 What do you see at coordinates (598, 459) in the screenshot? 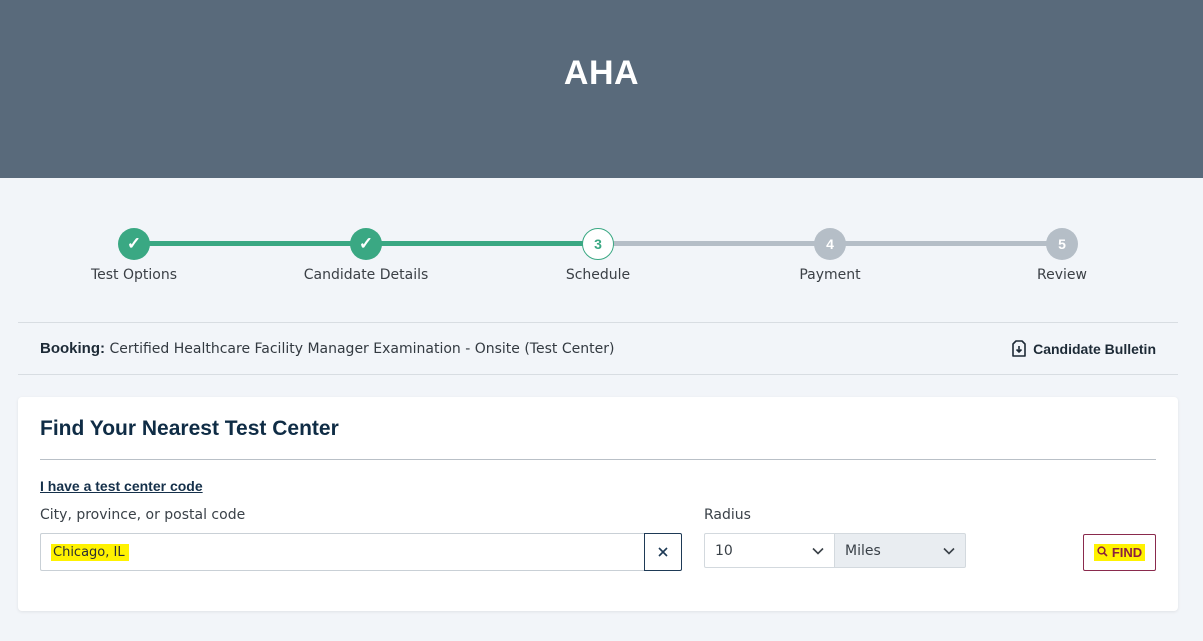
I see `divider` at bounding box center [598, 459].